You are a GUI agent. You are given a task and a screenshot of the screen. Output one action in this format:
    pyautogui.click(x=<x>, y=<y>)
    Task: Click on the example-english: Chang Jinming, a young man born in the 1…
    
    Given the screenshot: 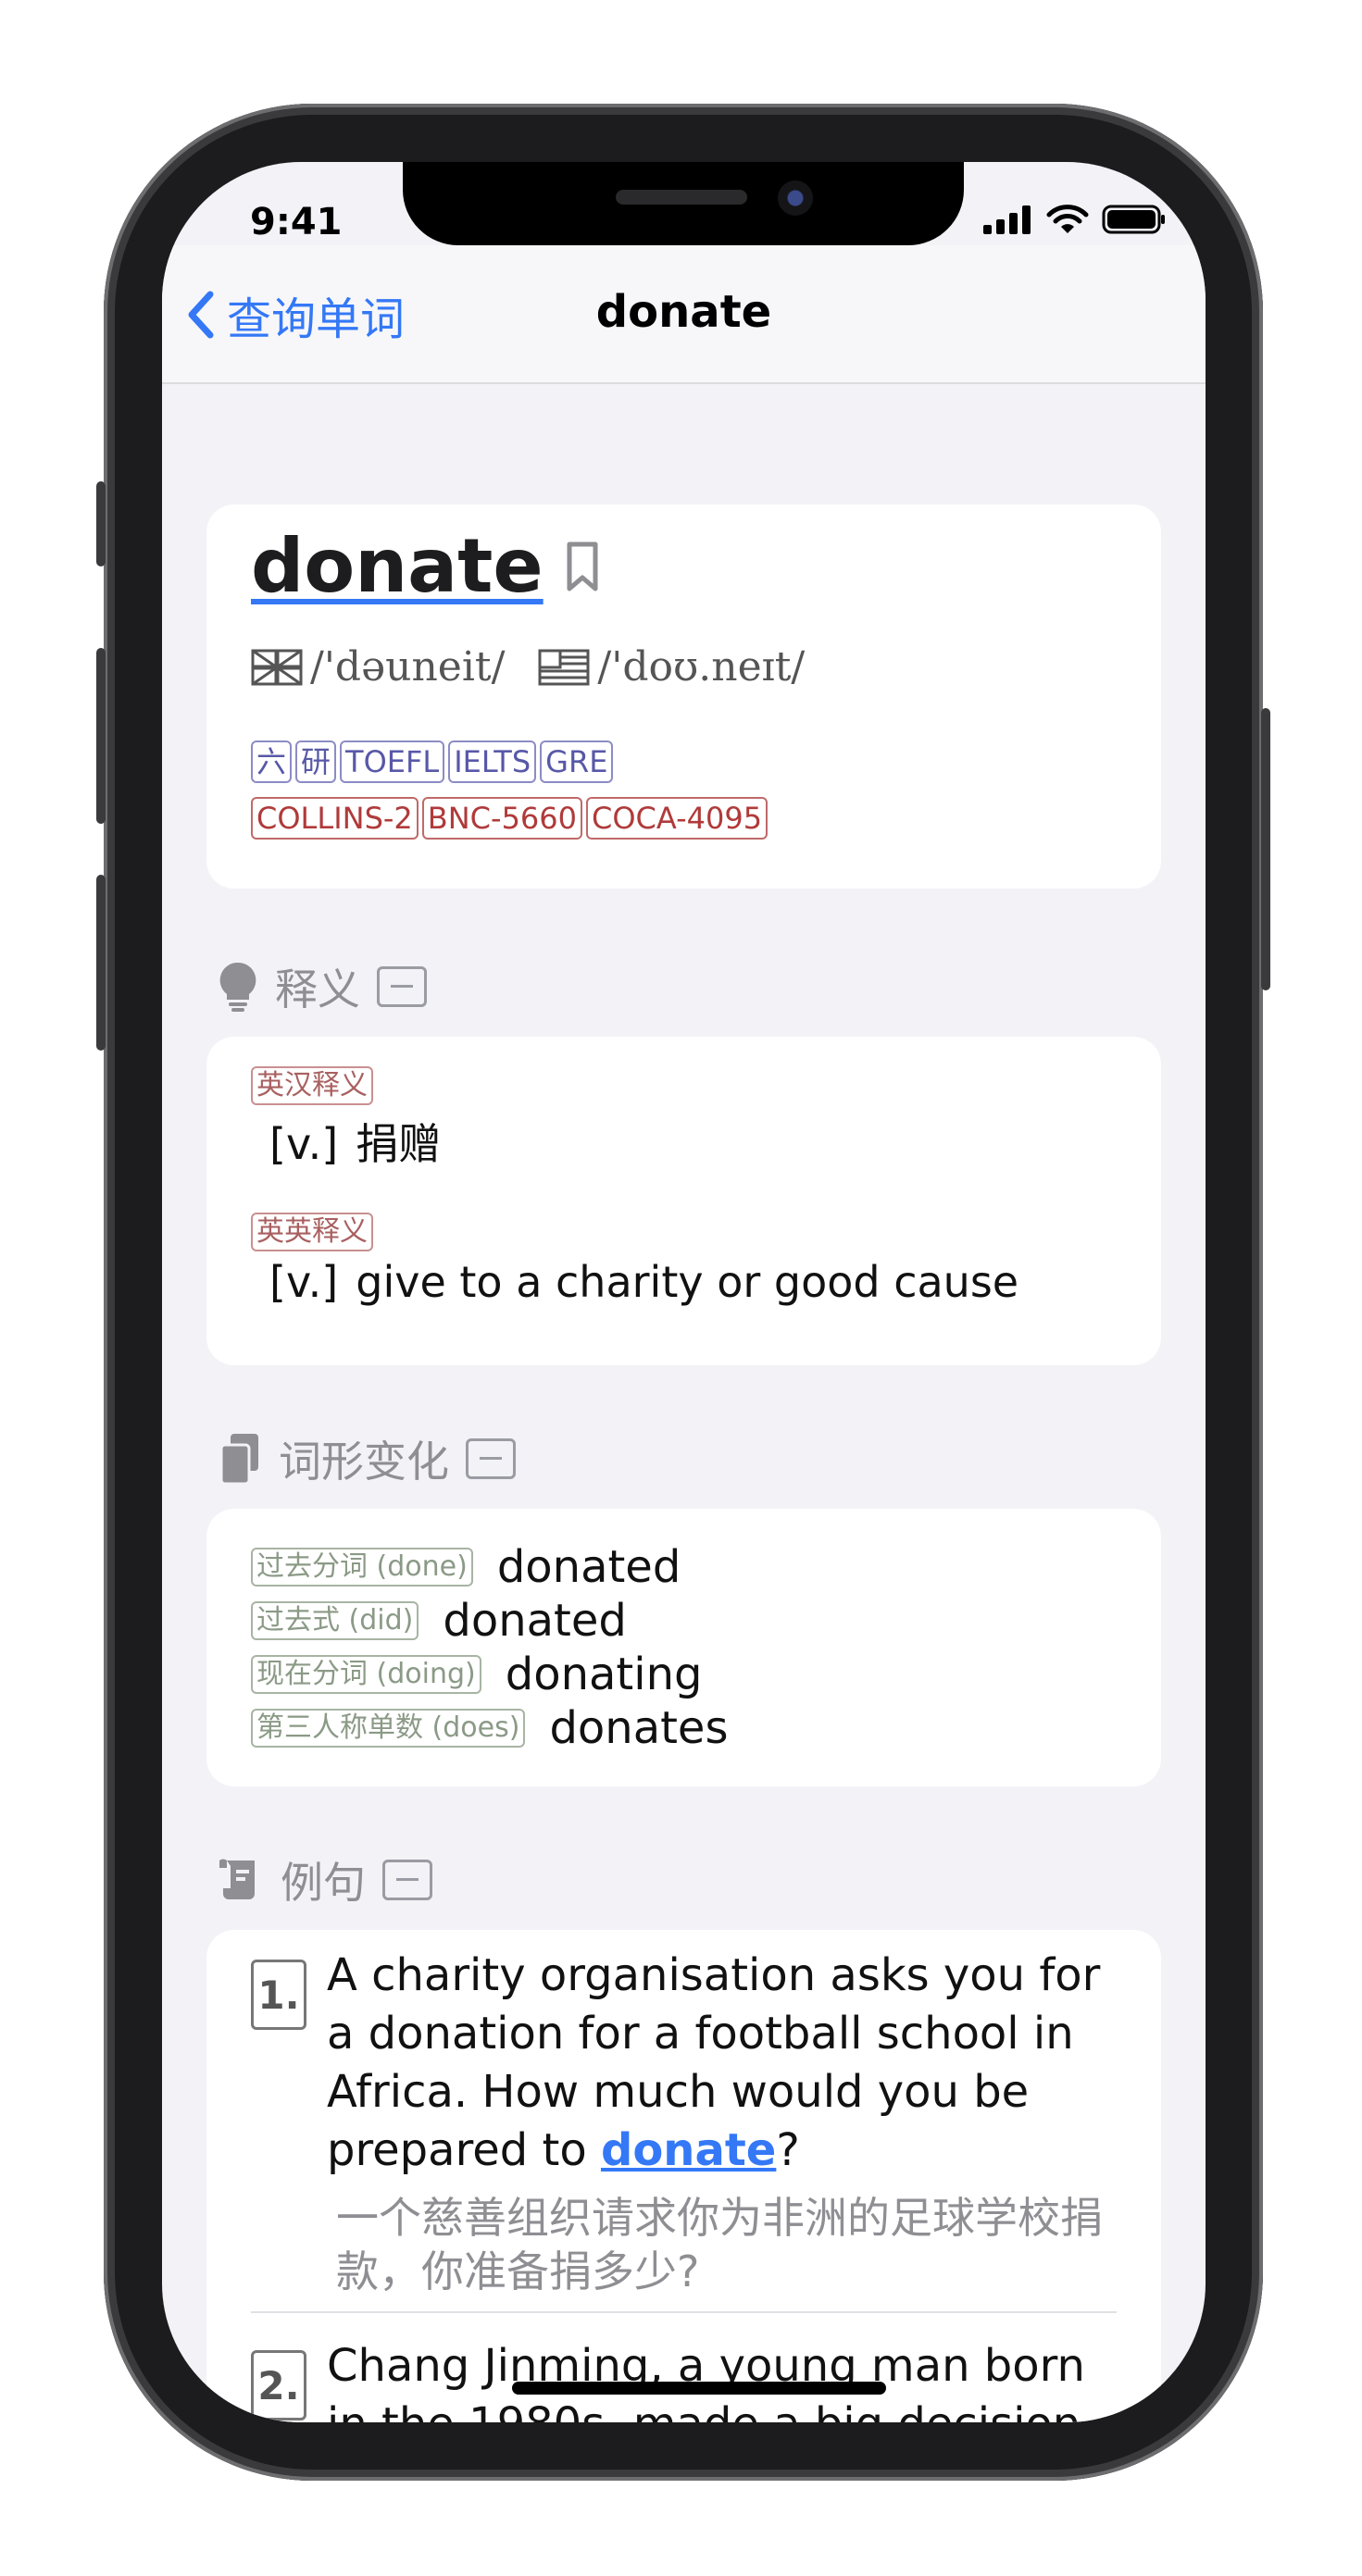 What is the action you would take?
    pyautogui.click(x=719, y=2379)
    